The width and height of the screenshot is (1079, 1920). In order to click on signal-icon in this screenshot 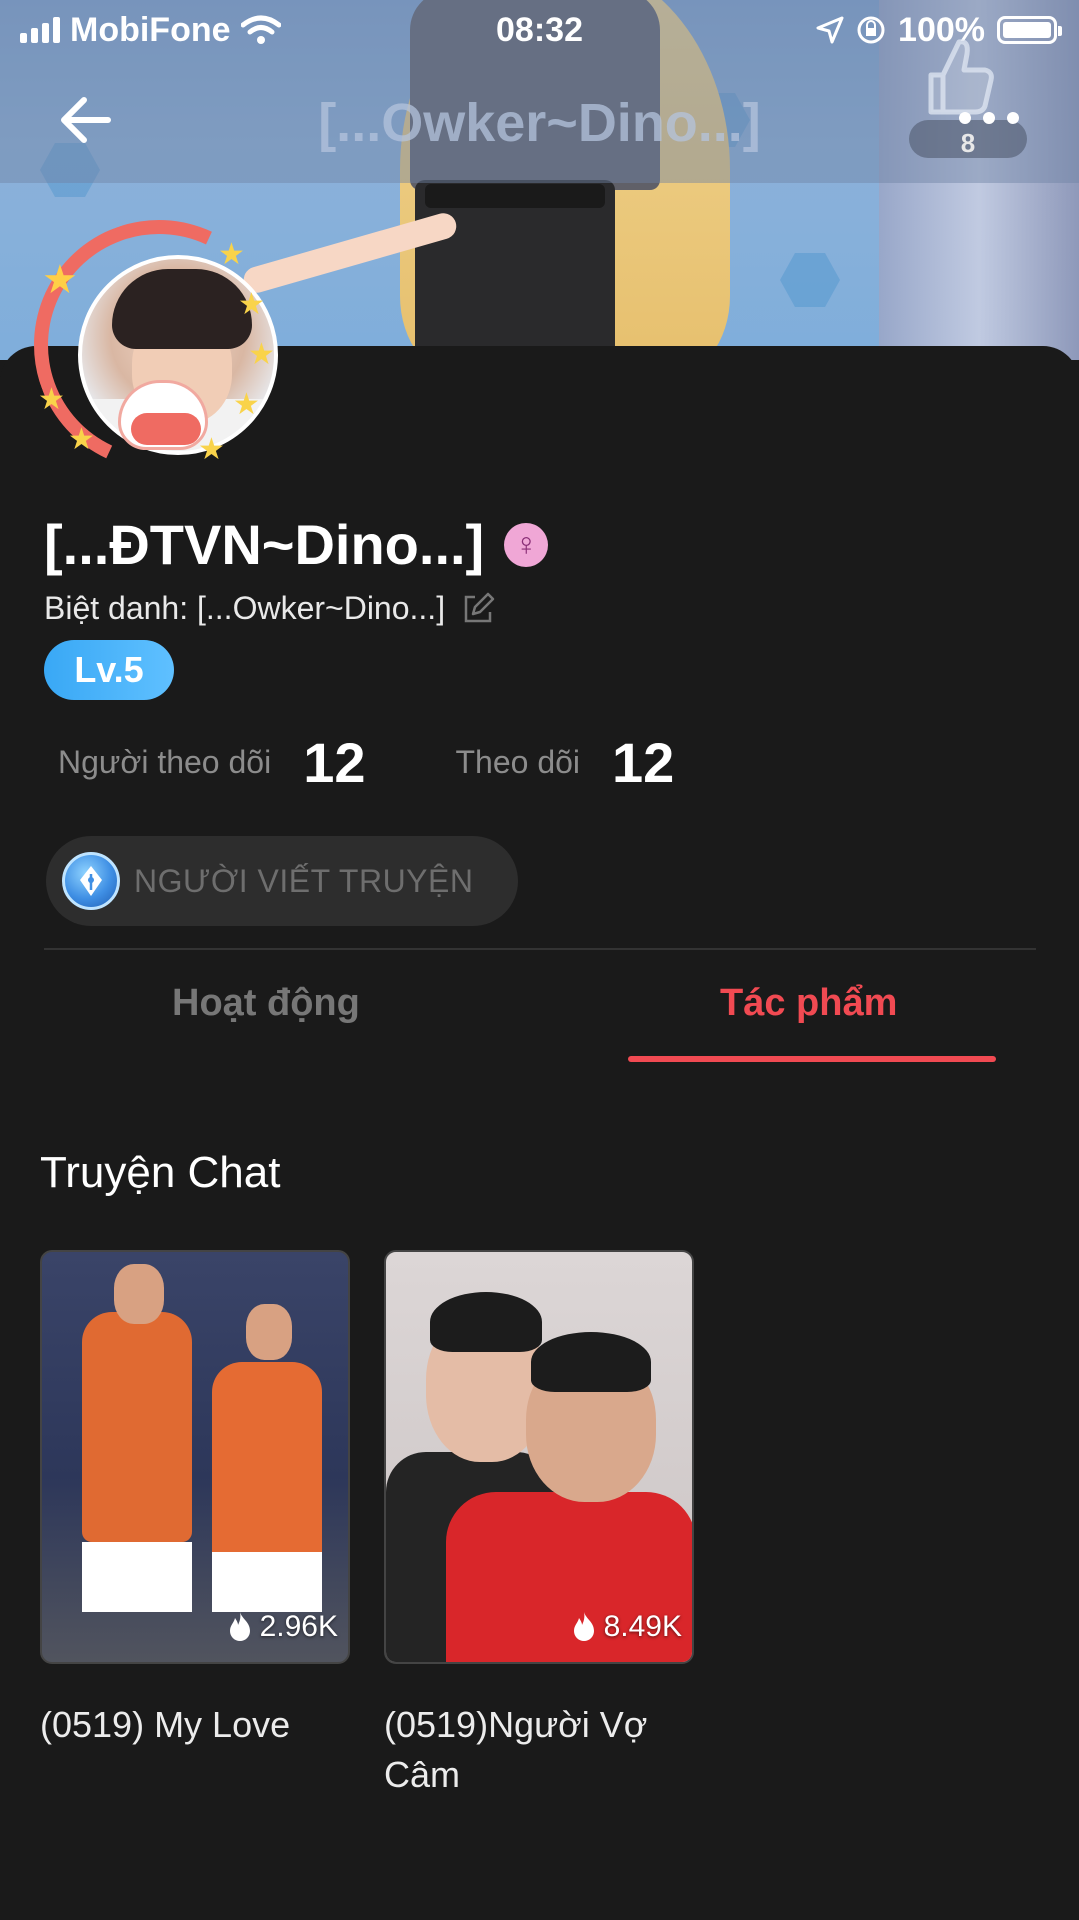, I will do `click(40, 30)`.